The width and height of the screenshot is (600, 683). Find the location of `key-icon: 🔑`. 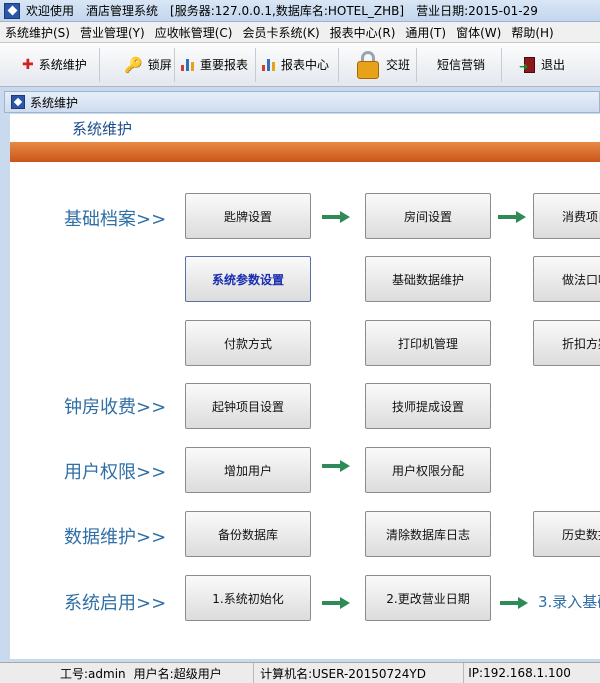

key-icon: 🔑 is located at coordinates (133, 64).